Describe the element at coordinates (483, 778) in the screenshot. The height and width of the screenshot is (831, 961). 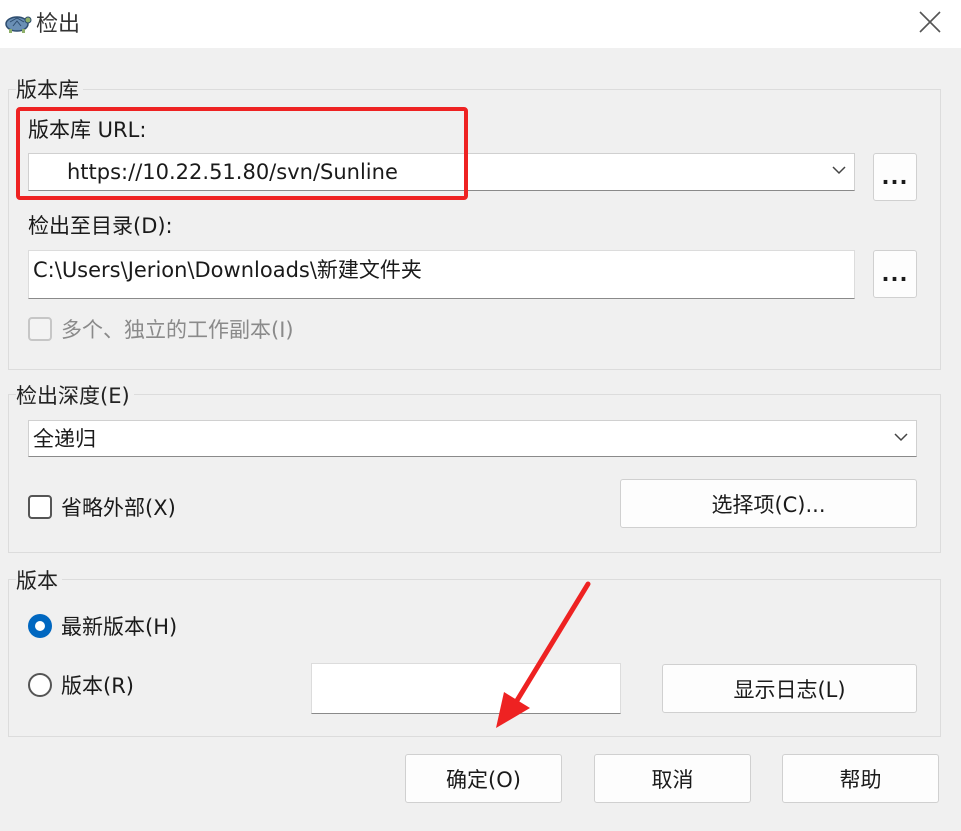
I see `ok-button: 确定(O)` at that location.